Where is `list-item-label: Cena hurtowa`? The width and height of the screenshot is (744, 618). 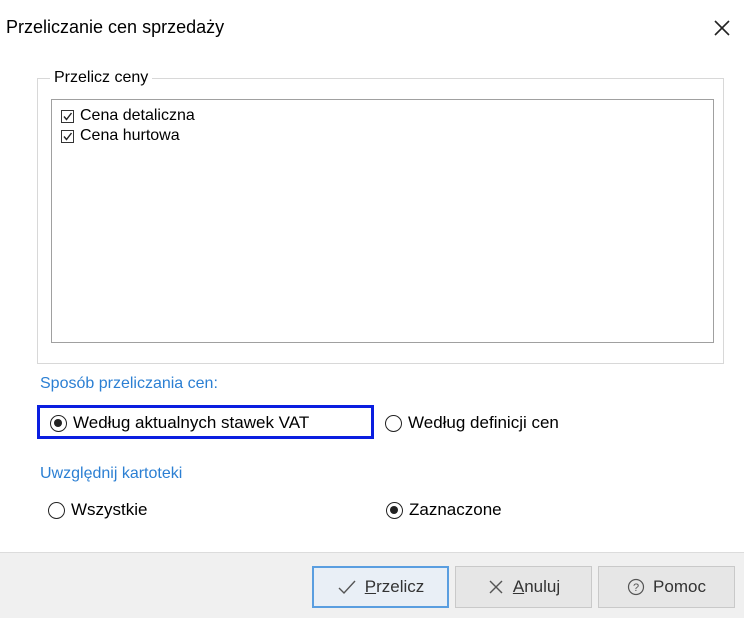 list-item-label: Cena hurtowa is located at coordinates (130, 135).